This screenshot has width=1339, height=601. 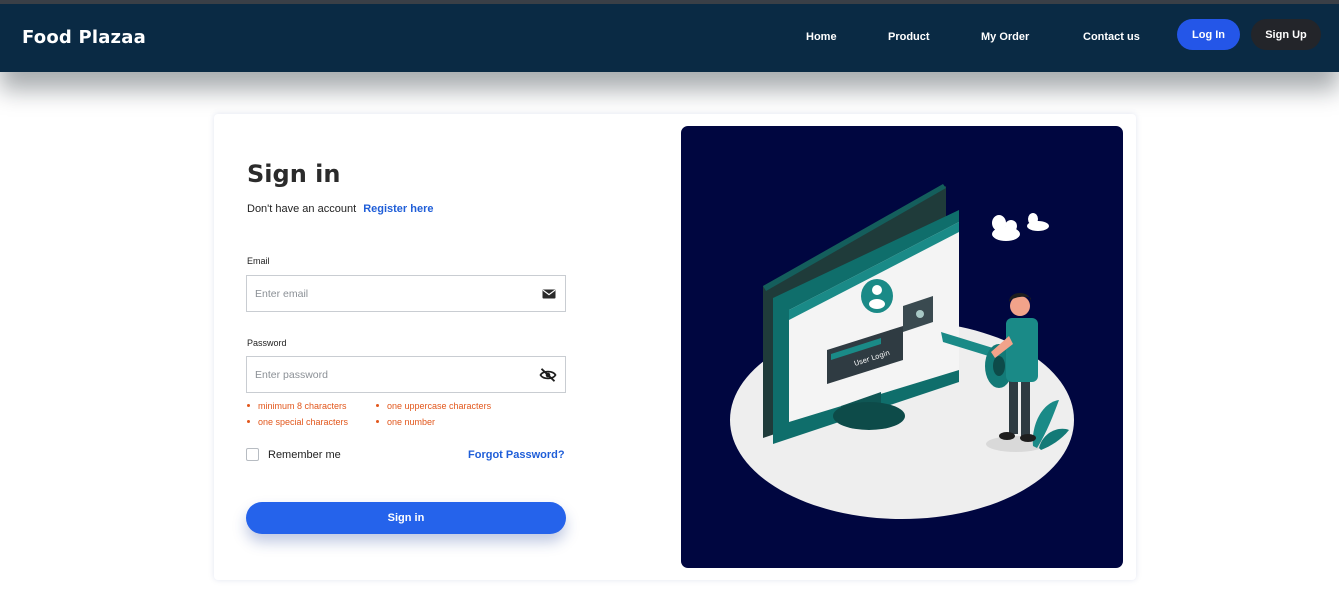 What do you see at coordinates (1111, 37) in the screenshot?
I see `nav-contact-us: Contact us` at bounding box center [1111, 37].